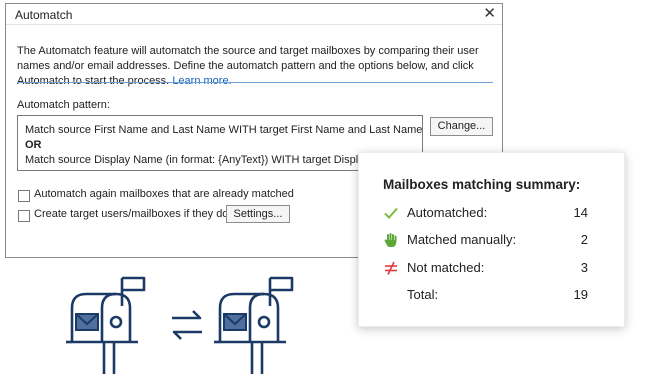 The width and height of the screenshot is (650, 380). What do you see at coordinates (446, 267) in the screenshot?
I see `summary-label: Not matched:` at bounding box center [446, 267].